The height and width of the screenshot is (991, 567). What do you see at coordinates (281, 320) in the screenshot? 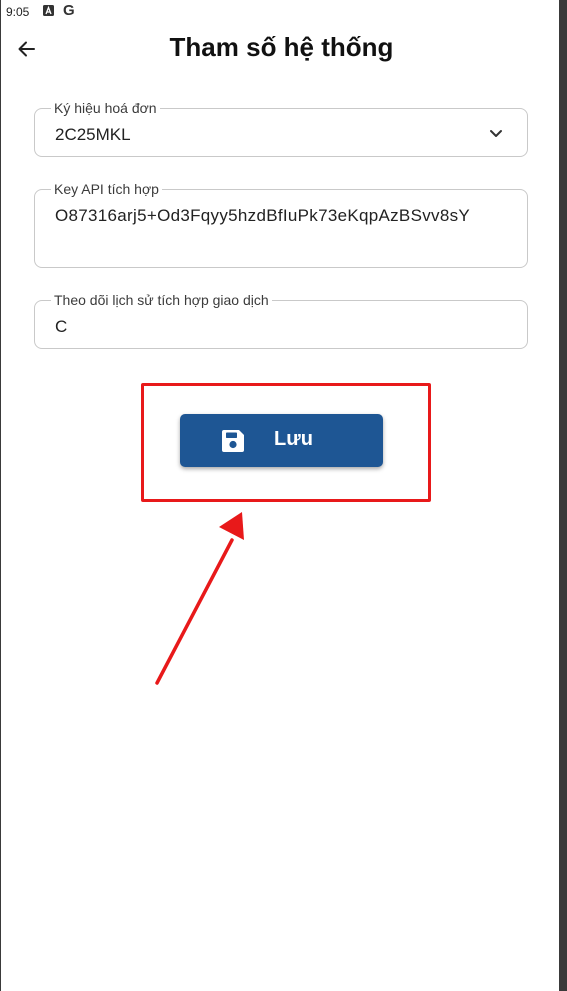
I see `transaction-history-field: Theo dõi lịch sử tích hợp giao dịch C` at bounding box center [281, 320].